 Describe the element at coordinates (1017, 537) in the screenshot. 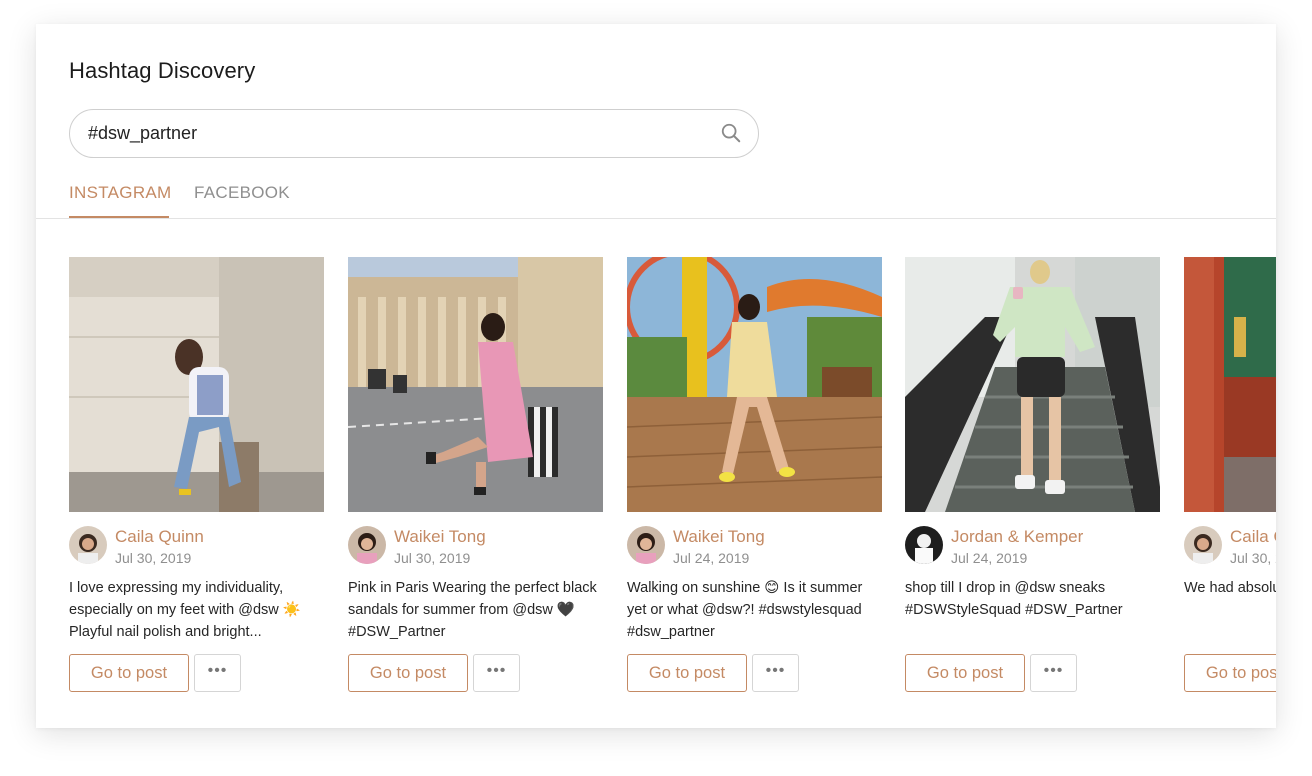

I see `author-name: Jordan & Kemper` at that location.